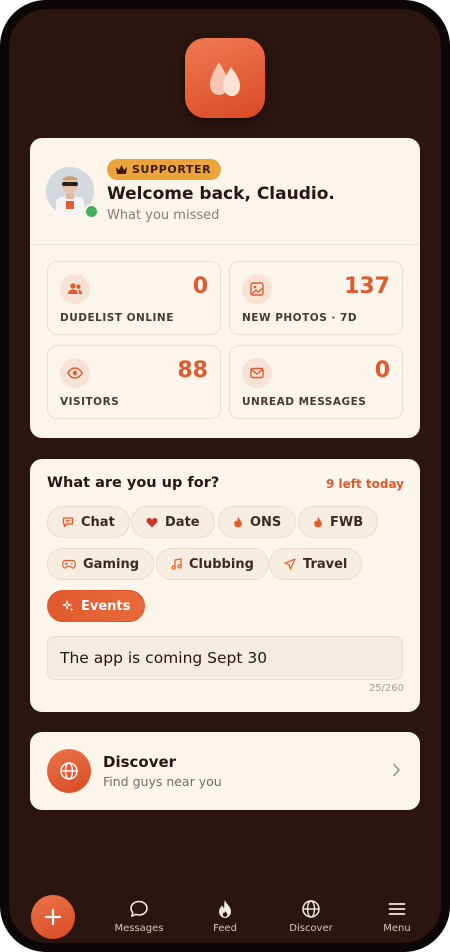 Image resolution: width=450 pixels, height=952 pixels. Describe the element at coordinates (106, 606) in the screenshot. I see `chip-label: Events` at that location.